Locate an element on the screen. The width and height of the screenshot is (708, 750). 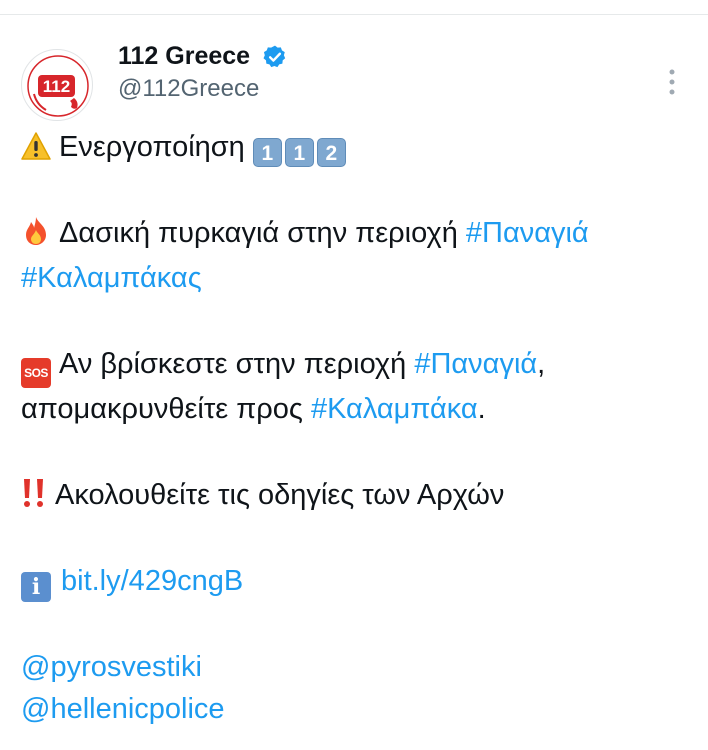
mention-link-pyrosvestiki: @pyrosvestiki is located at coordinates (111, 667).